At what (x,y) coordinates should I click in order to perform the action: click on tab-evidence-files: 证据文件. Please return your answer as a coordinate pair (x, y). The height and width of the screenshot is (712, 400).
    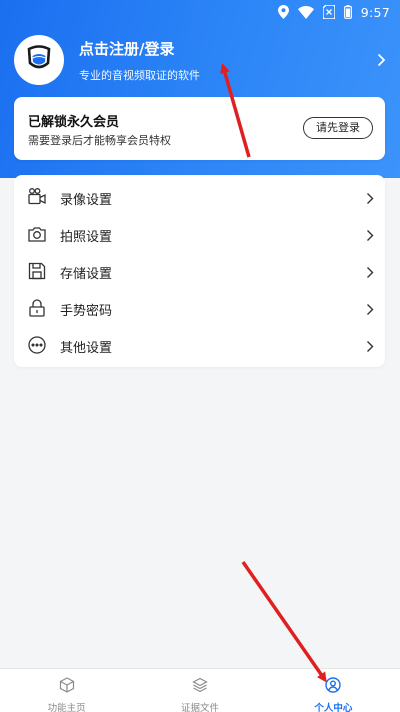
    Looking at the image, I should click on (199, 690).